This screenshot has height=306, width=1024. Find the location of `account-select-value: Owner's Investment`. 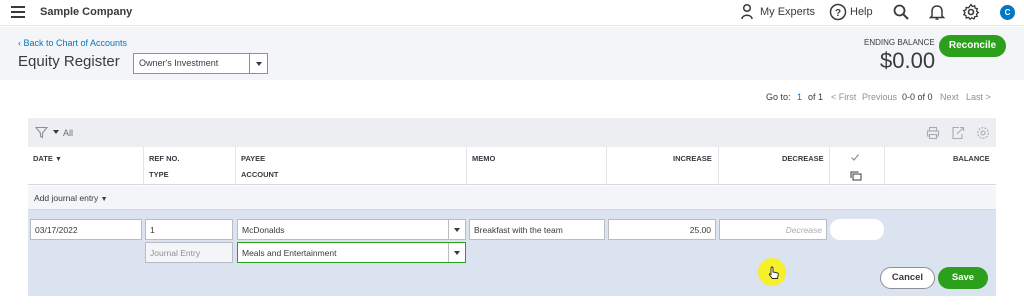

account-select-value: Owner's Investment is located at coordinates (179, 63).